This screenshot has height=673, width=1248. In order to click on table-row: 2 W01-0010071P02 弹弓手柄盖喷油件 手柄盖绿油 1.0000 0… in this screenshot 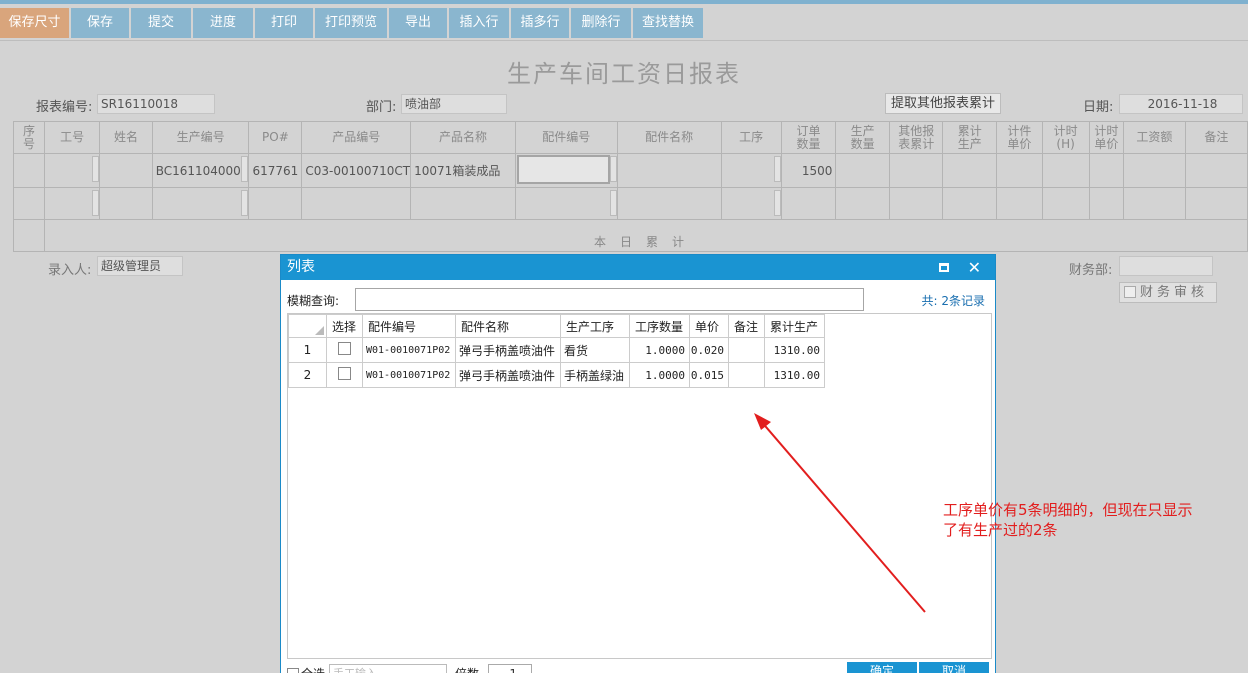, I will do `click(556, 375)`.